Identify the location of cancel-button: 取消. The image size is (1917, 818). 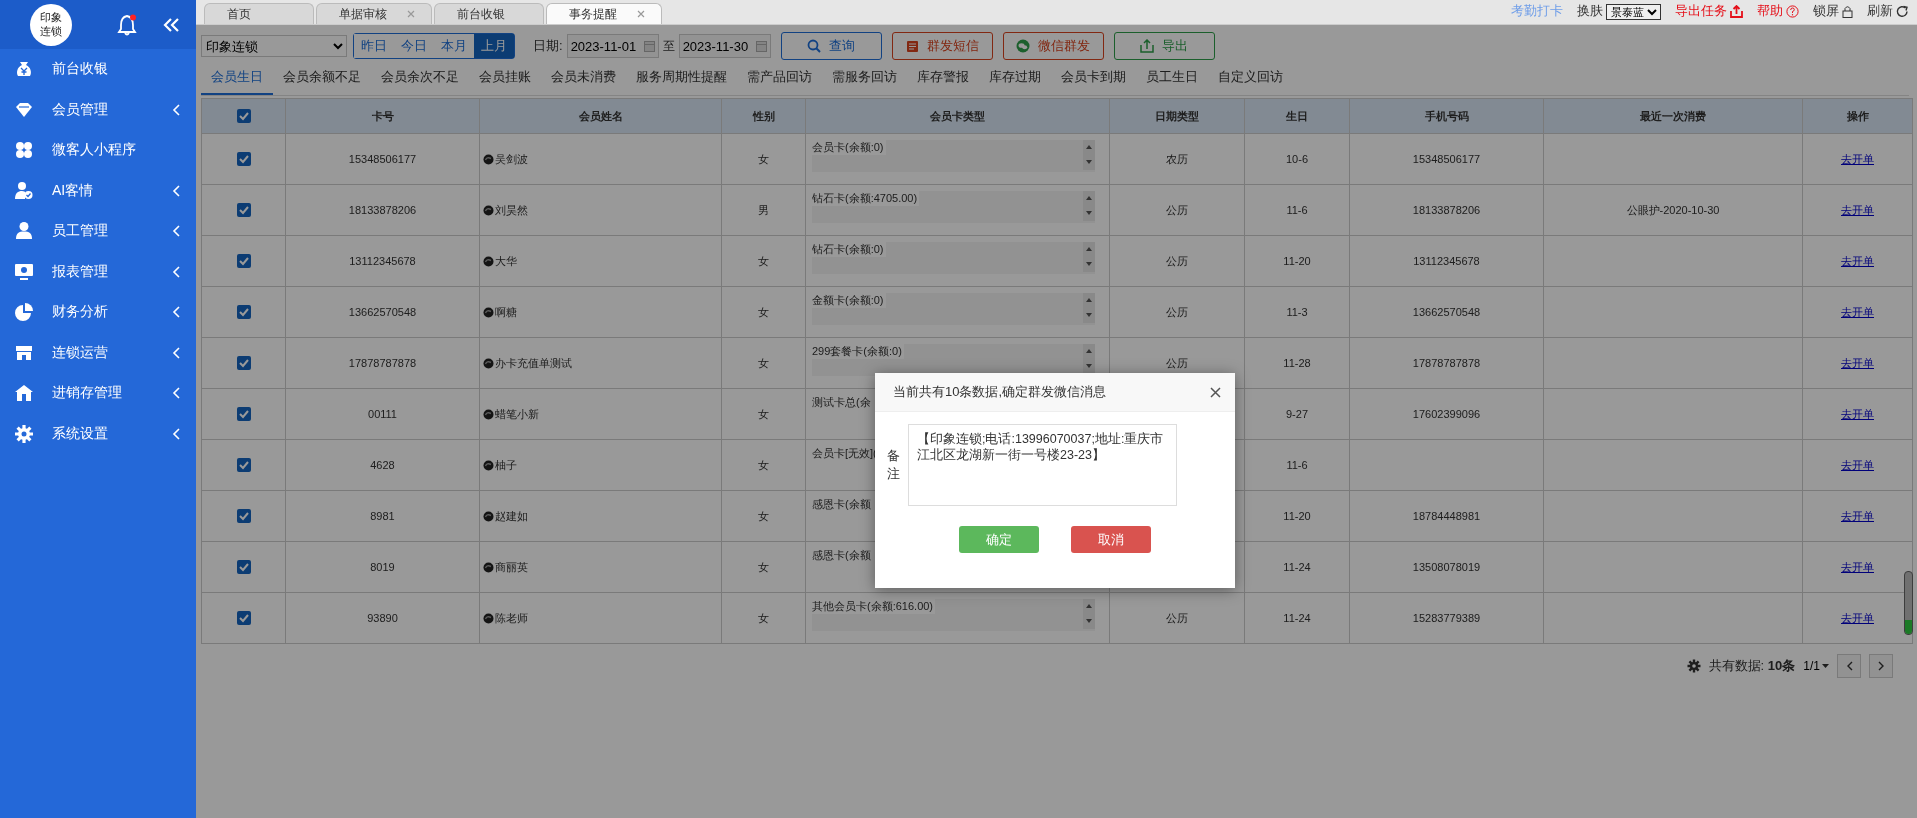
(1111, 539).